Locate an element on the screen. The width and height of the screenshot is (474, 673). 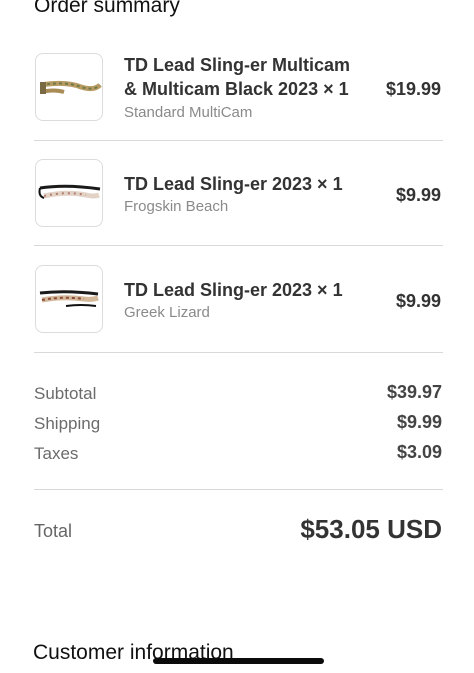
home-indicator is located at coordinates (238, 661).